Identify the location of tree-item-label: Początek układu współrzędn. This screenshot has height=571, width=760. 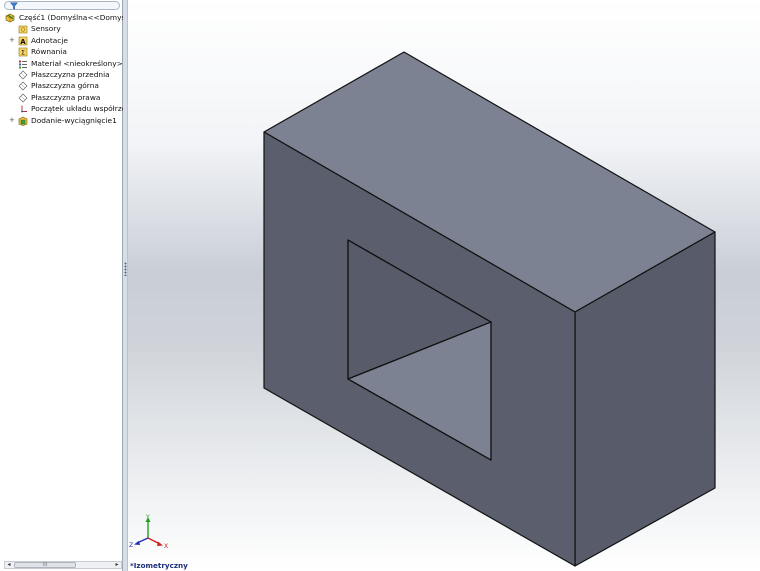
(77, 109).